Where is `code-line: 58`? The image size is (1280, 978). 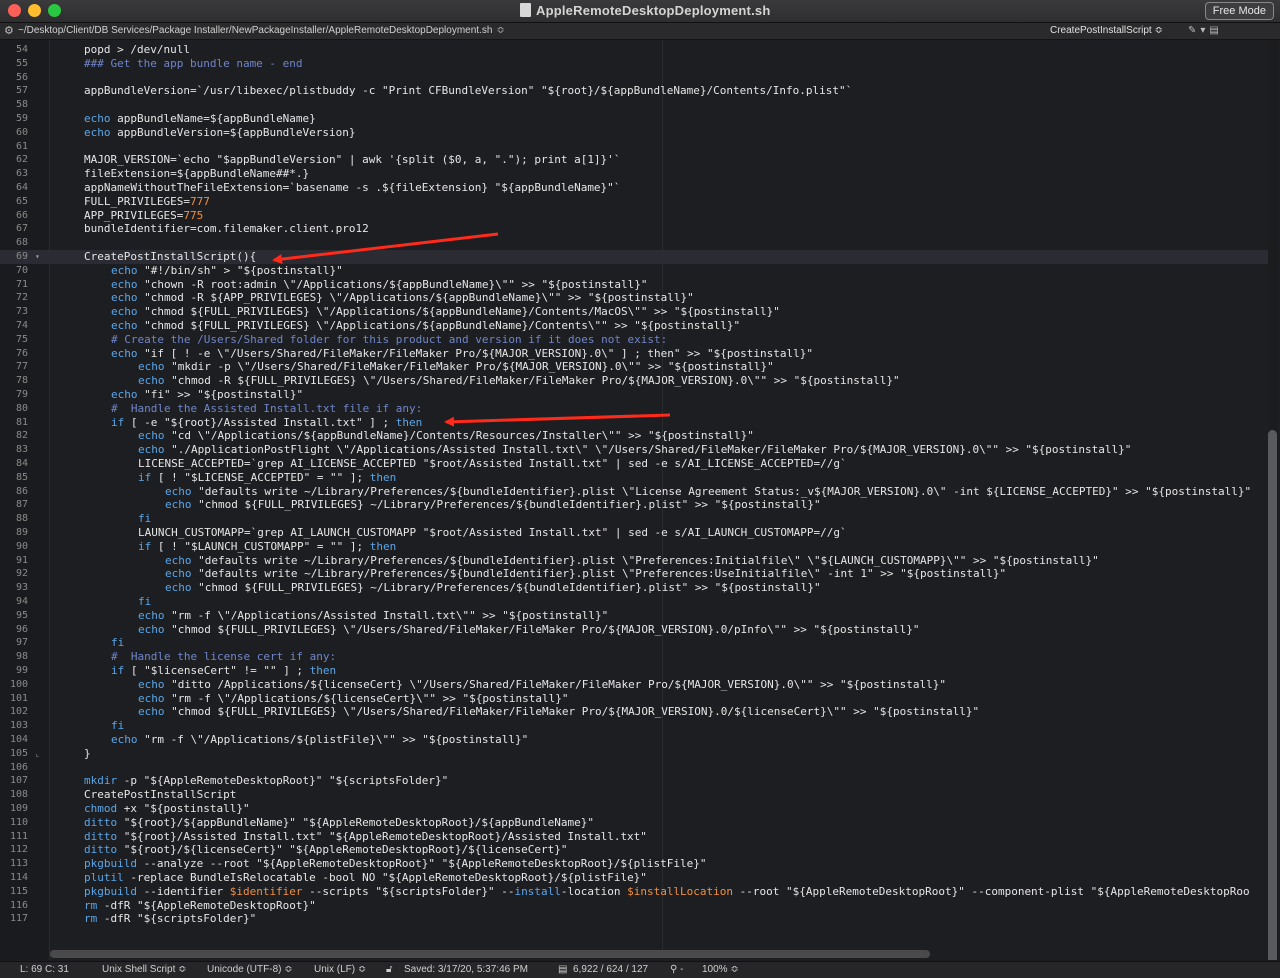
code-line: 58 is located at coordinates (634, 105).